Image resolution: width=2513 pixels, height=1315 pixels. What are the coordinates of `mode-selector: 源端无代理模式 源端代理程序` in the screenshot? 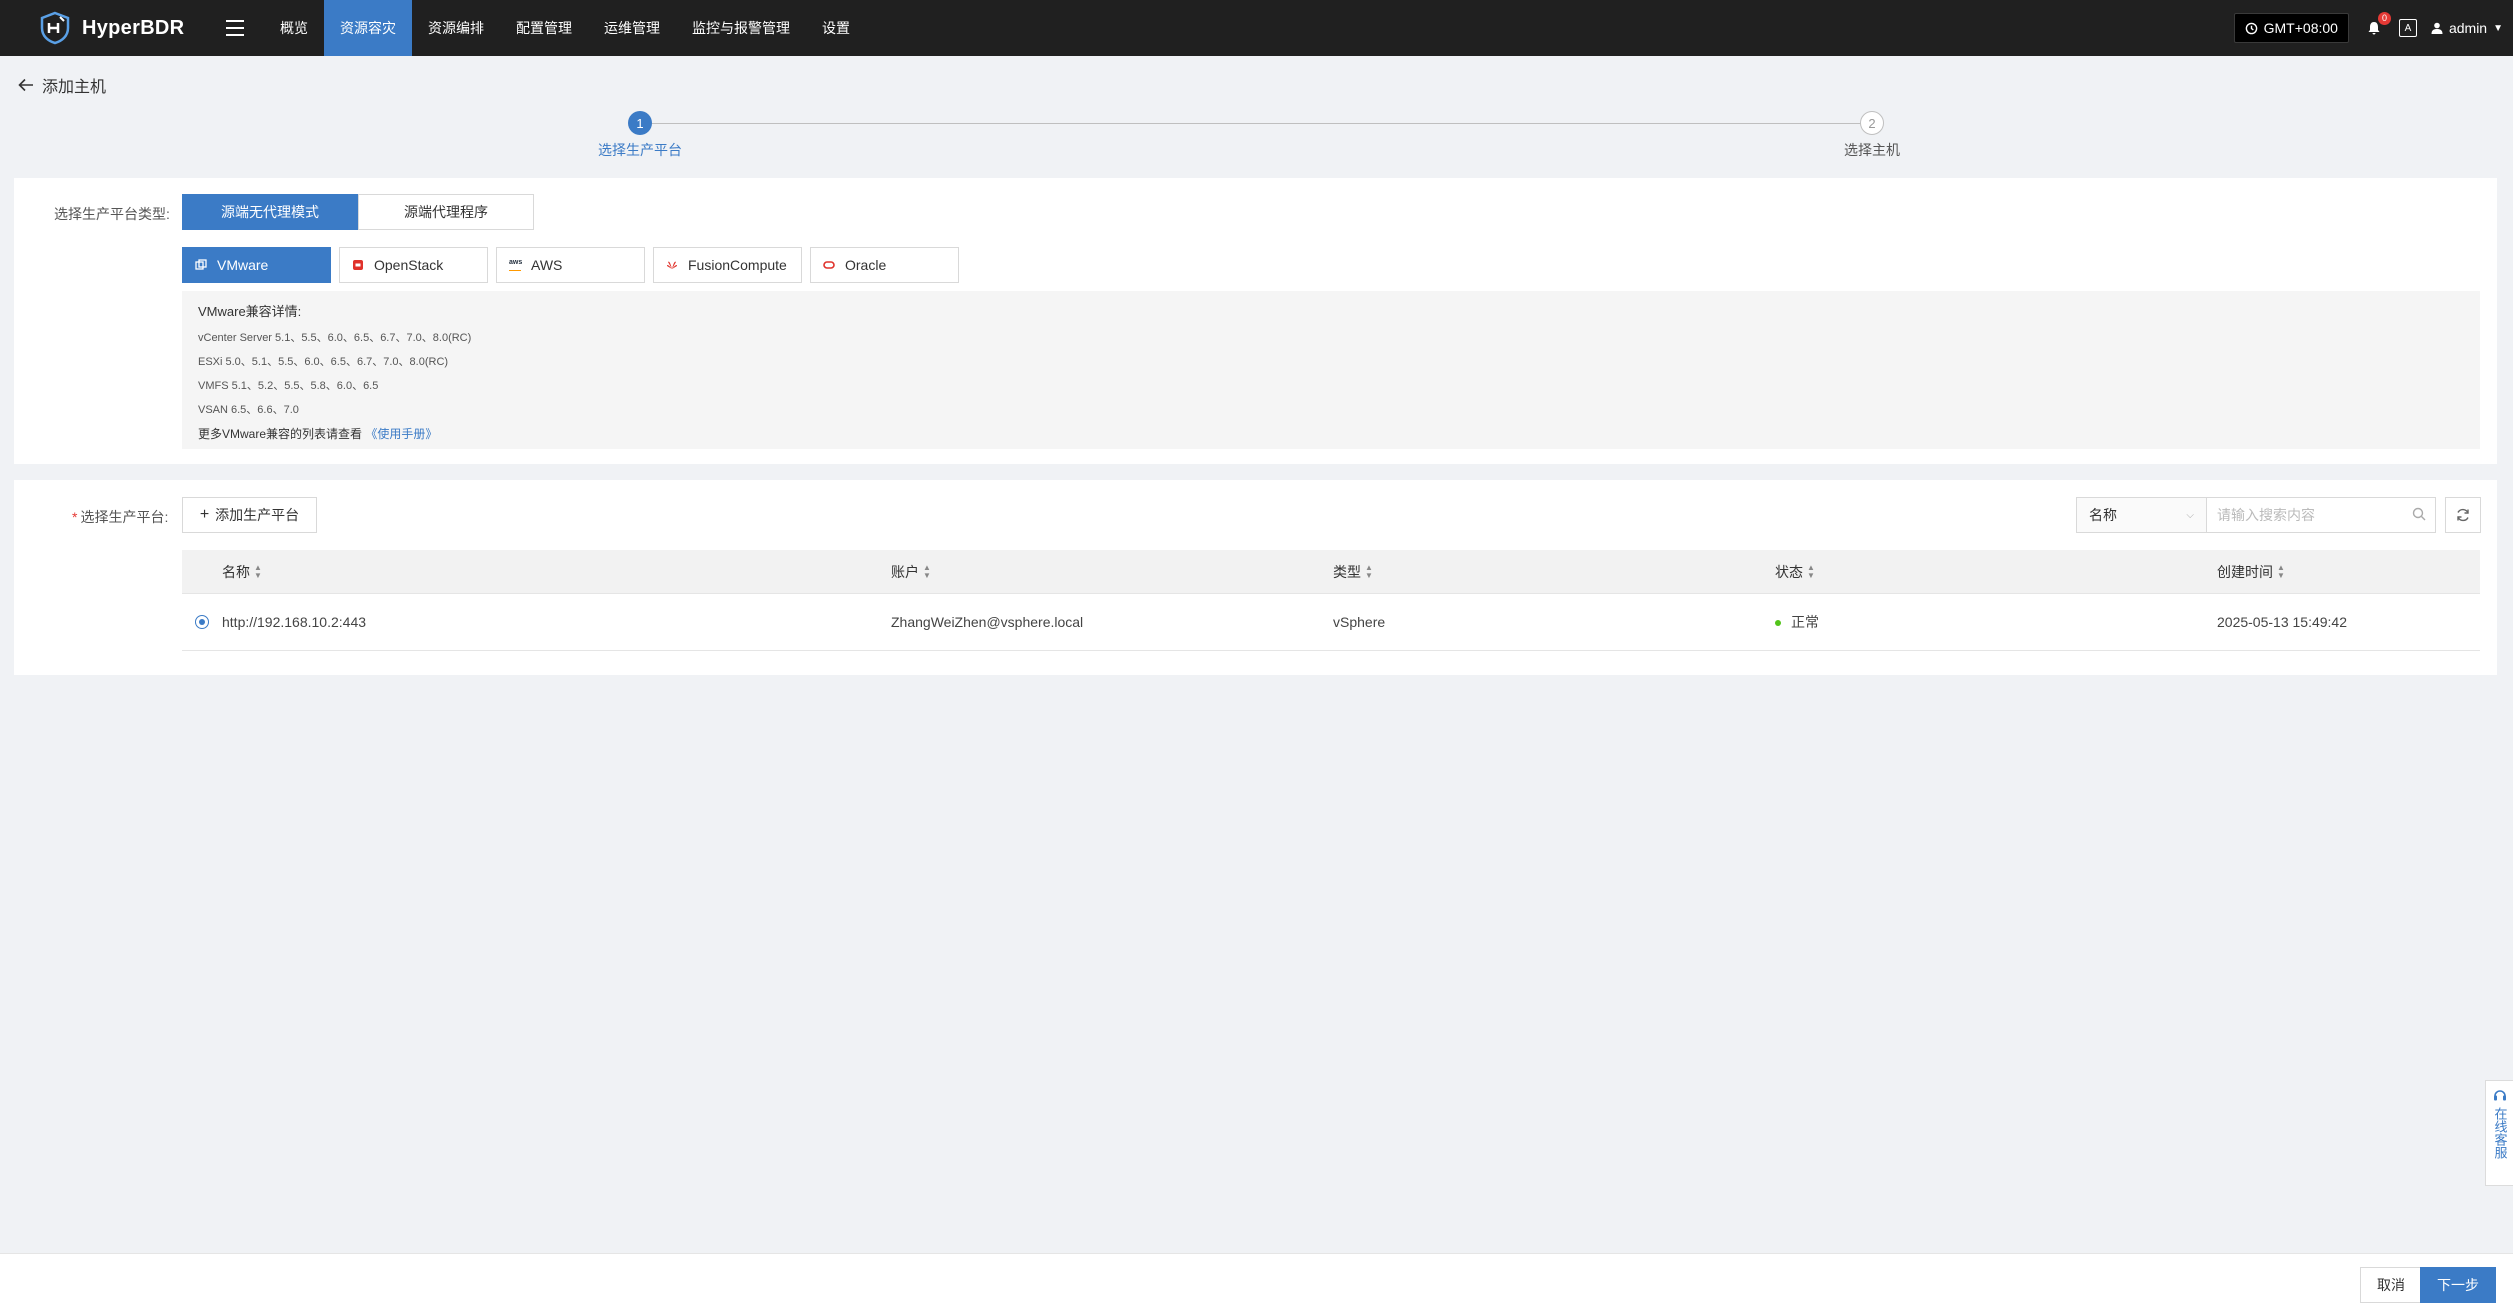 It's located at (358, 212).